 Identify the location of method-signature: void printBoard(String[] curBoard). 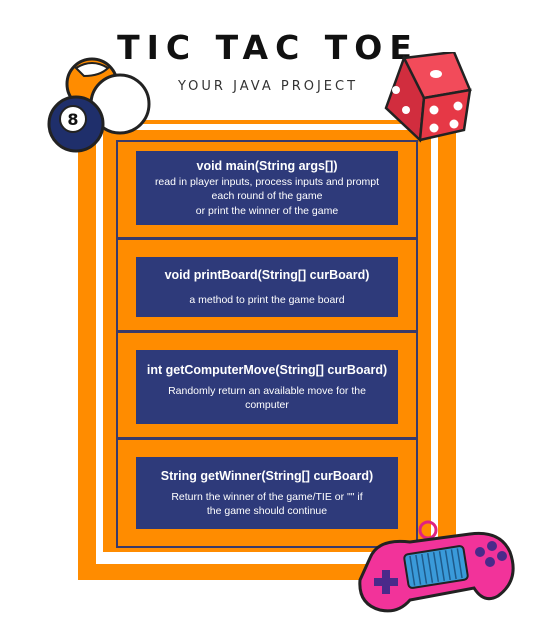
(267, 274).